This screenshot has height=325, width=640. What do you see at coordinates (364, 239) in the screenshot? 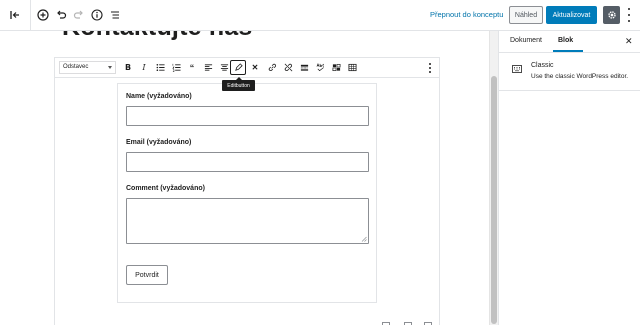
I see `resize-handle-icon` at bounding box center [364, 239].